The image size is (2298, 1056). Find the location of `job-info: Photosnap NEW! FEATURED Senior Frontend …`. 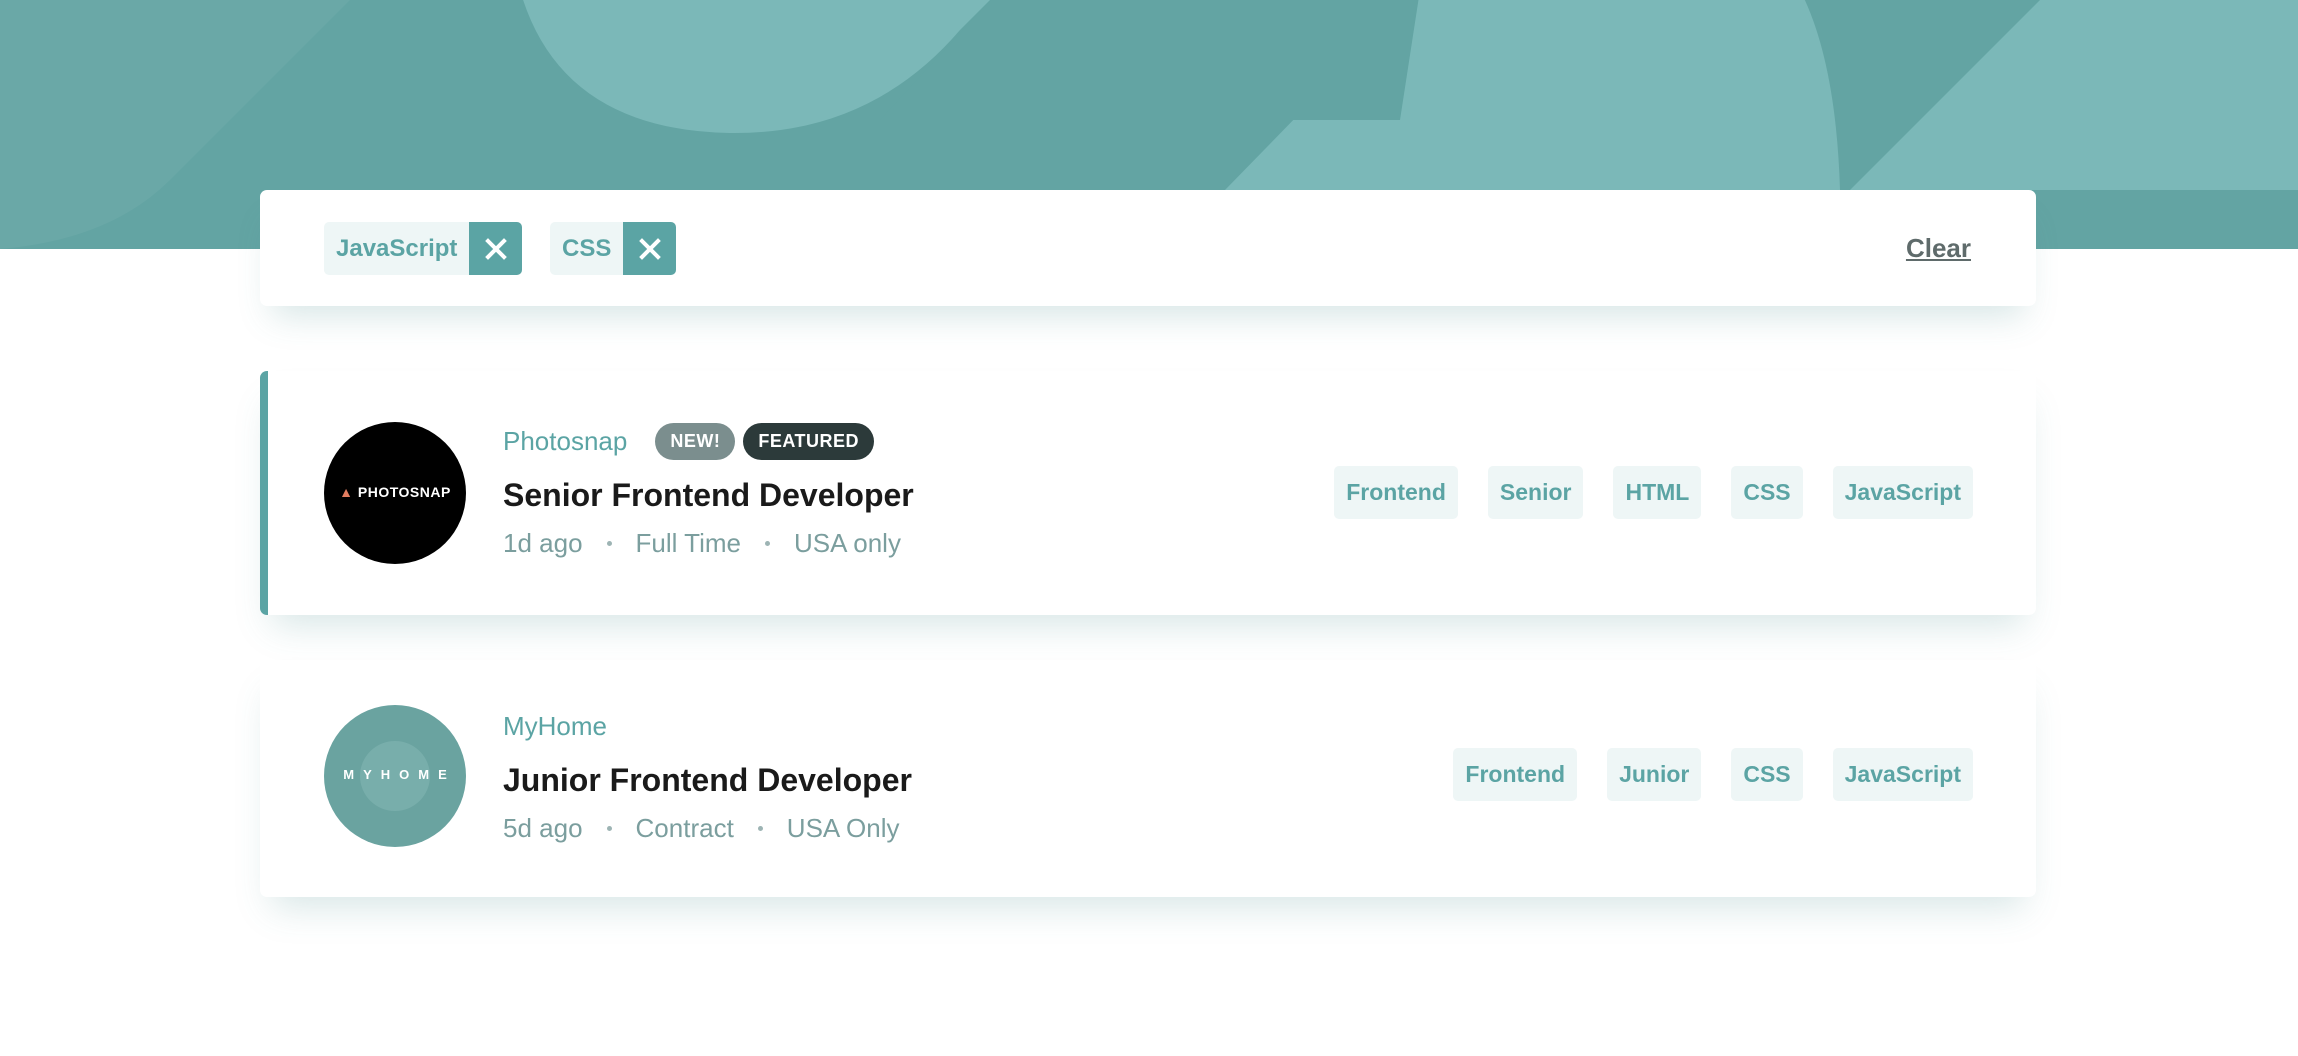

job-info: Photosnap NEW! FEATURED Senior Frontend … is located at coordinates (708, 491).